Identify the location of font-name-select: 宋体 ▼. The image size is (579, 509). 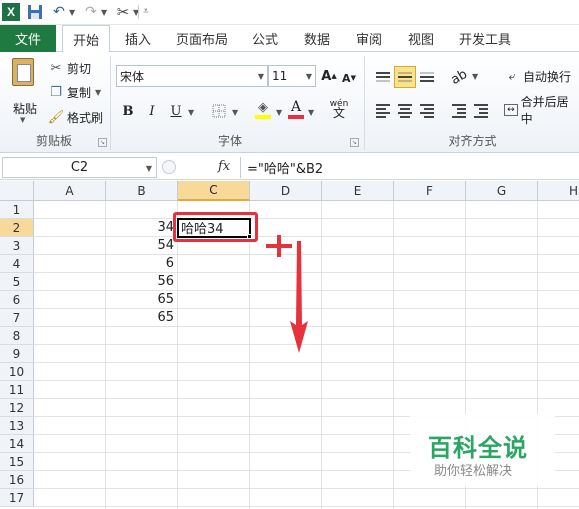
(192, 76).